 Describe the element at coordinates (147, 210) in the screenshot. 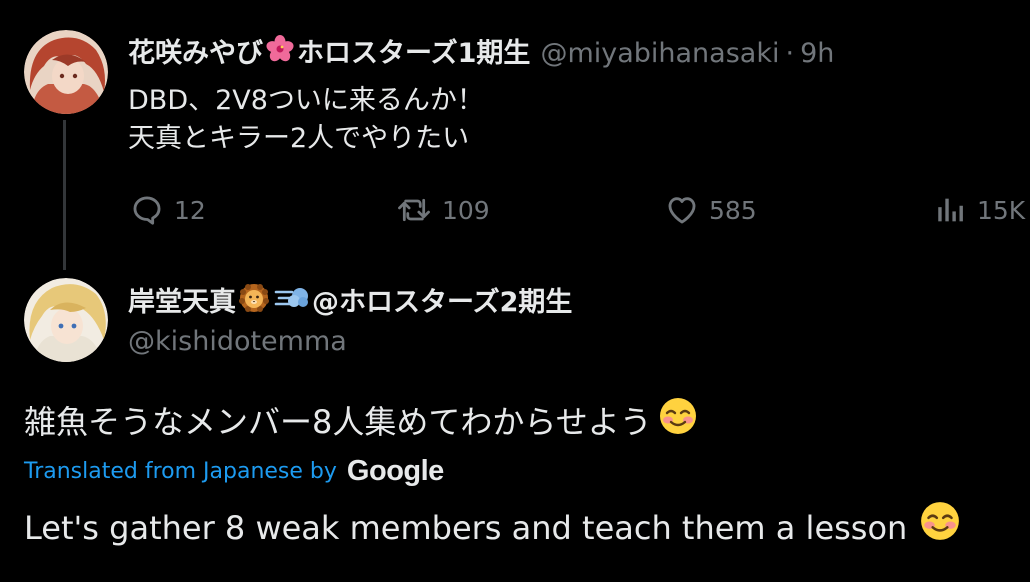

I see `reply-icon` at that location.